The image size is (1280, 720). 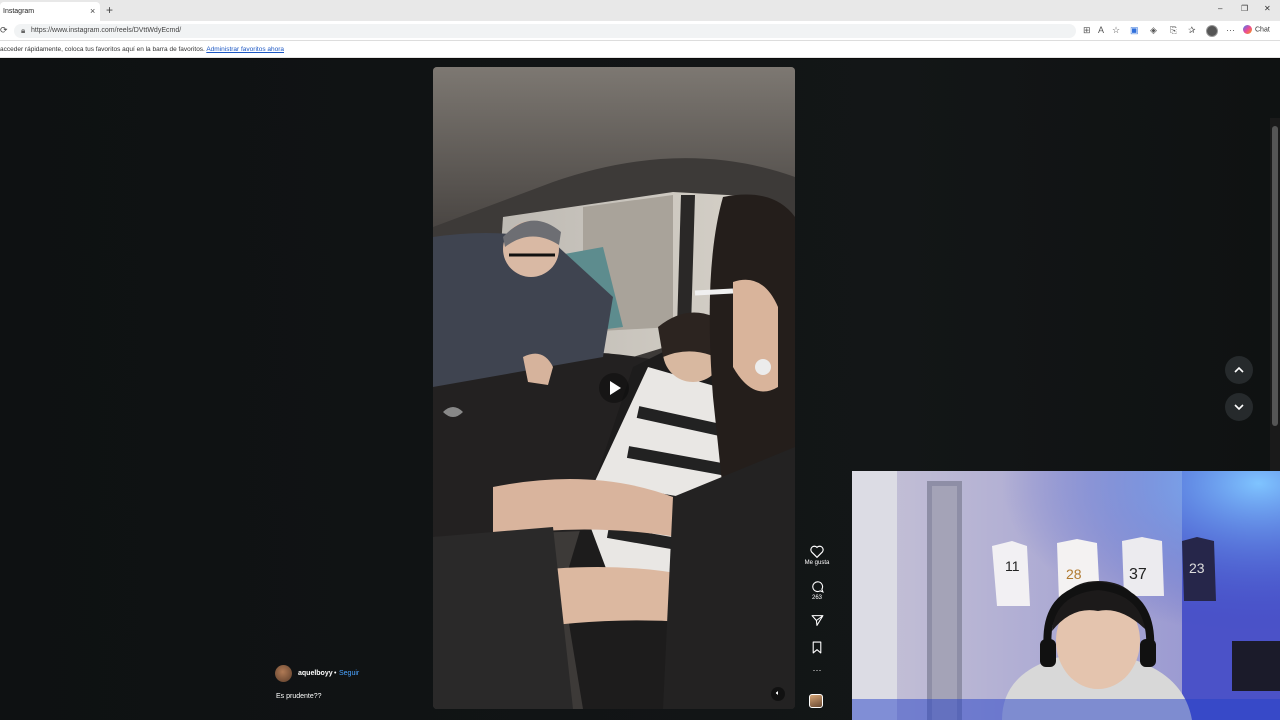 What do you see at coordinates (1275, 276) in the screenshot?
I see `scrollbar-thumb` at bounding box center [1275, 276].